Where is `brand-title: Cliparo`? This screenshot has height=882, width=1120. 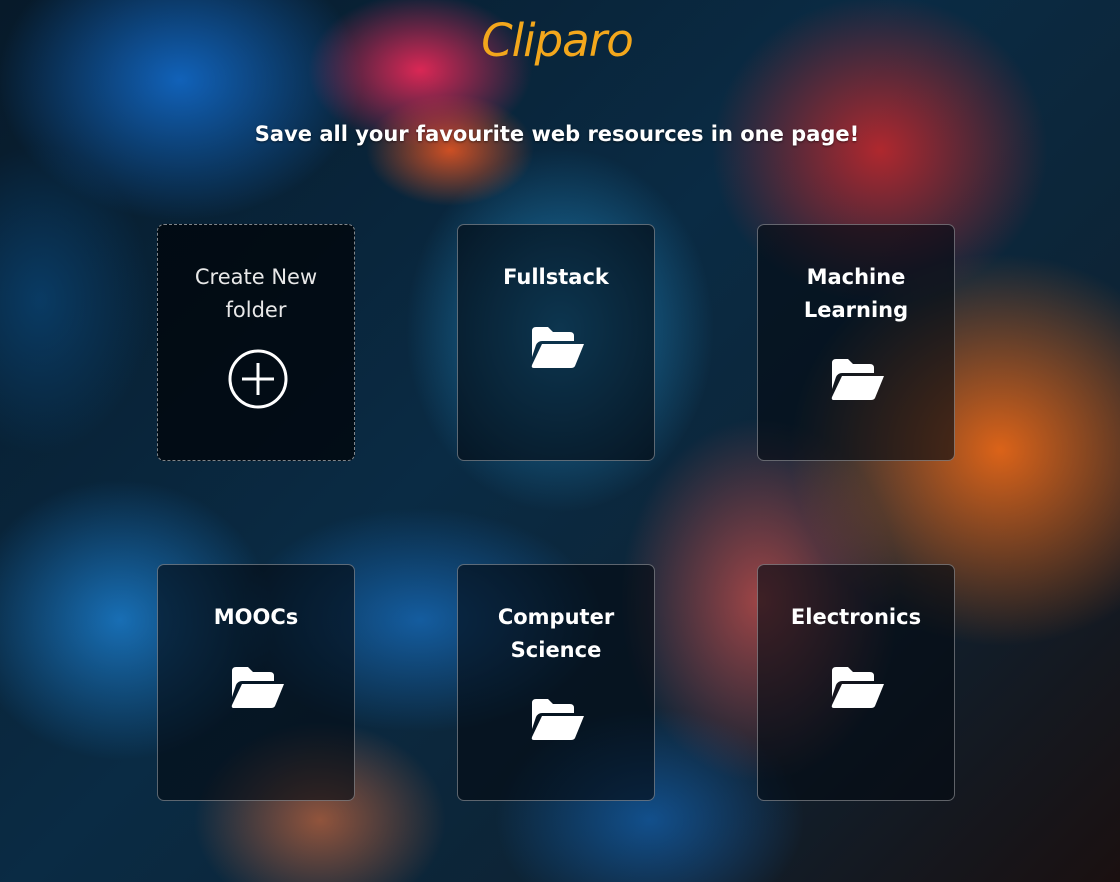
brand-title: Cliparo is located at coordinates (557, 40).